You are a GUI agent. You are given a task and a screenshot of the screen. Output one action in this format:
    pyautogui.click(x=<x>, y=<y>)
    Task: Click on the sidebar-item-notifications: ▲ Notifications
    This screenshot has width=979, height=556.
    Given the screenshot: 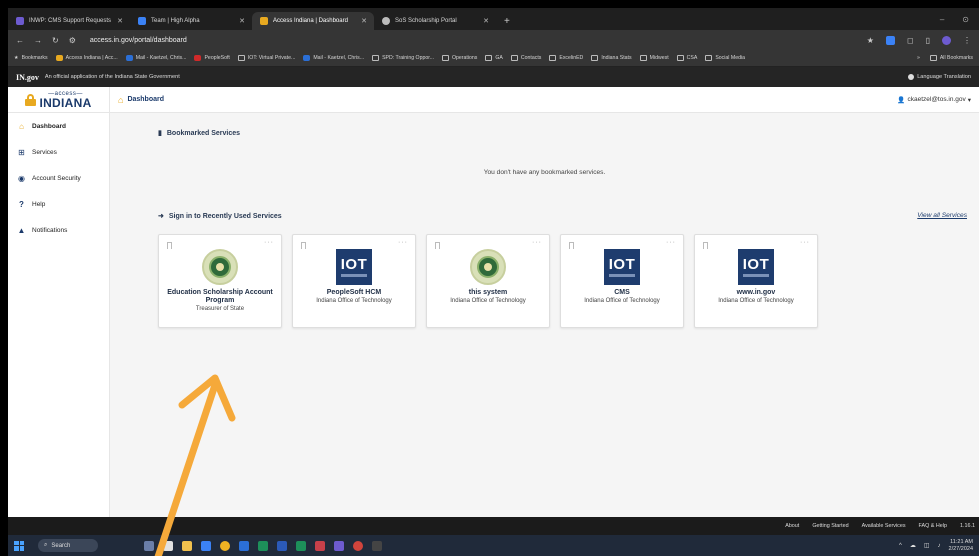 What is the action you would take?
    pyautogui.click(x=58, y=230)
    